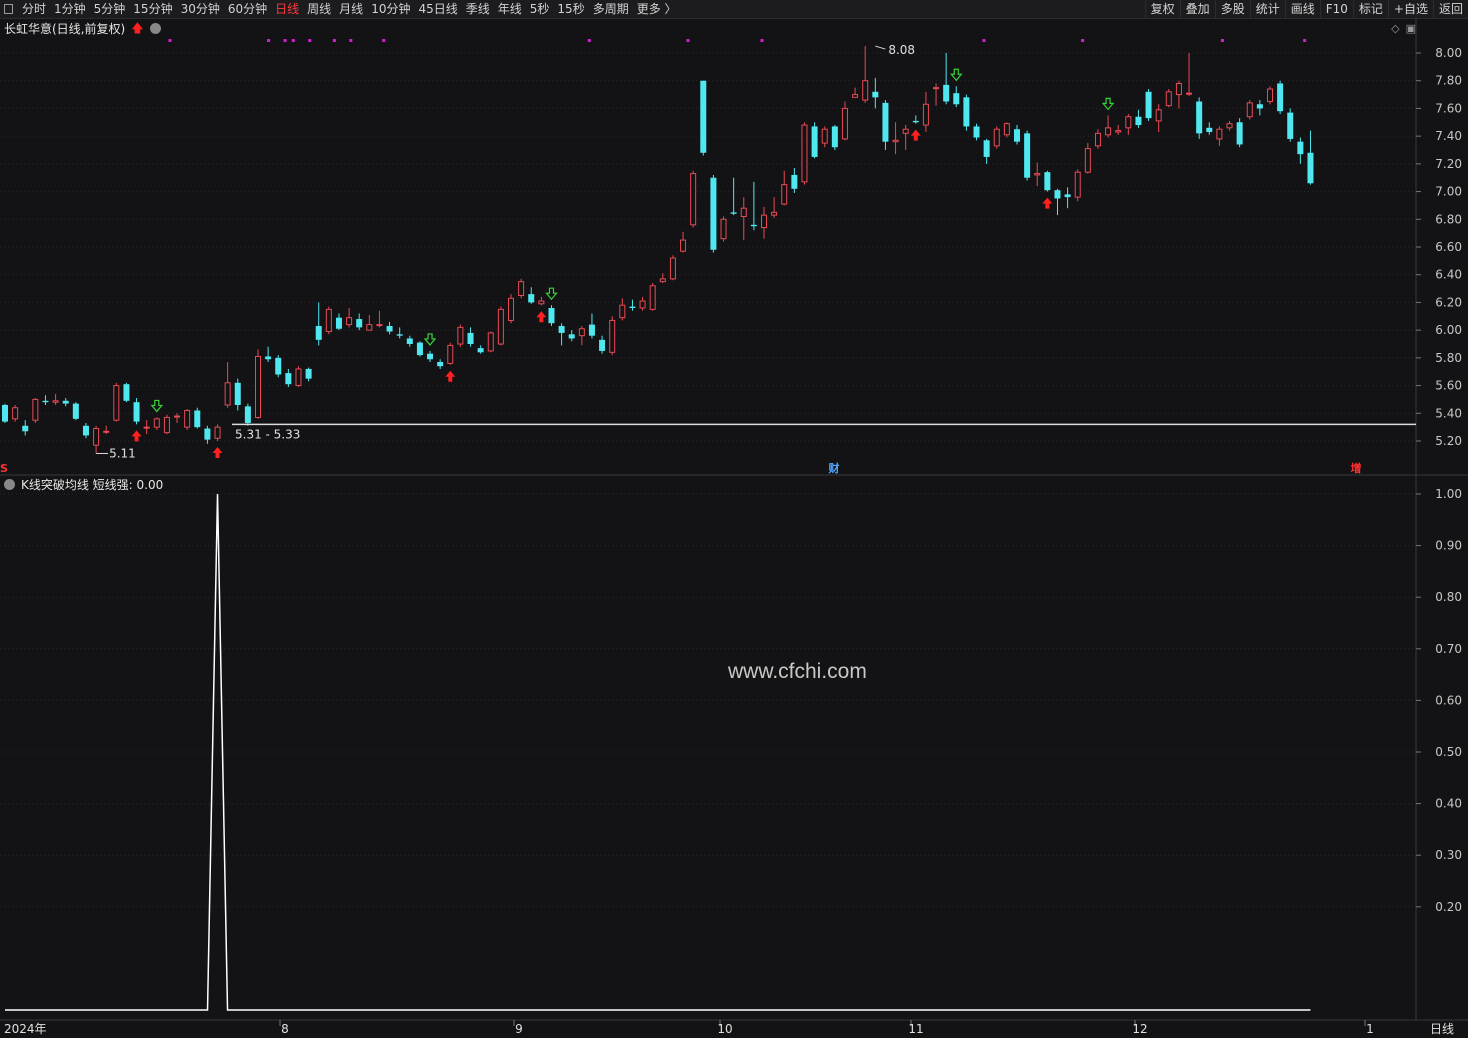 The height and width of the screenshot is (1038, 1468). Describe the element at coordinates (1448, 907) in the screenshot. I see `indicator-tick-label: 0.20` at that location.